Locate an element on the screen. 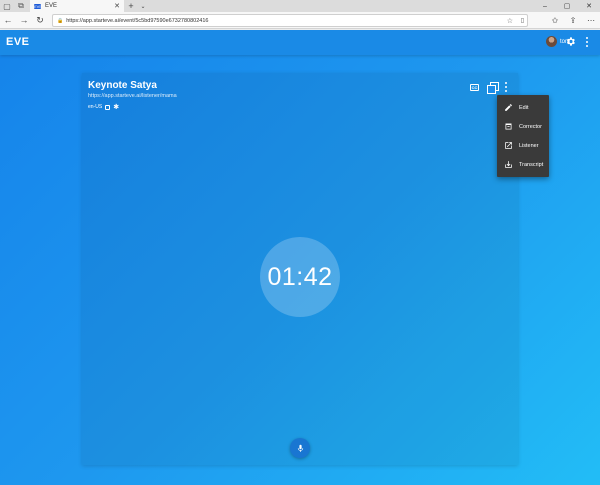 Image resolution: width=600 pixels, height=485 pixels. browser-tab-strip: ▢ ⧉ EVE EVE ✕ + ⌄ – ▢ ✕ is located at coordinates (300, 6).